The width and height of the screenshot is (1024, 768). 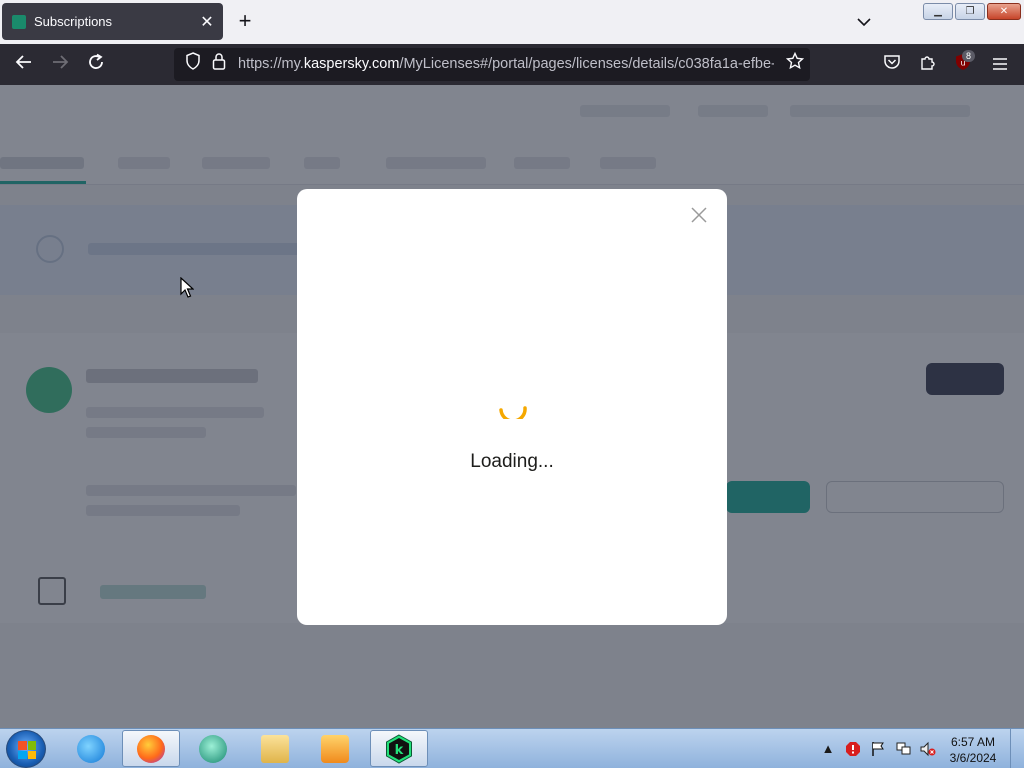 What do you see at coordinates (1000, 65) in the screenshot?
I see `hamburger-menu-icon` at bounding box center [1000, 65].